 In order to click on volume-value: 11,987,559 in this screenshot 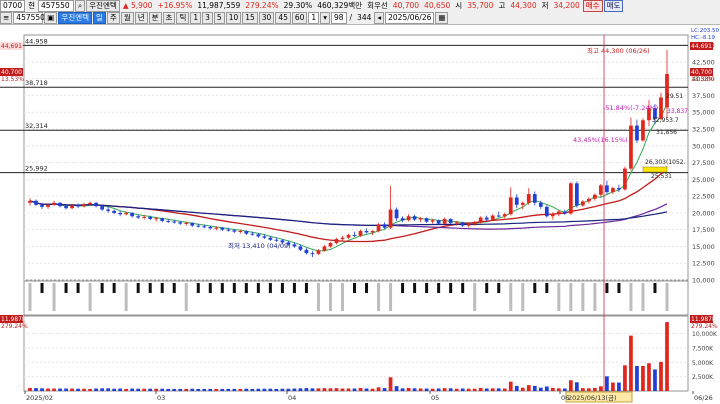, I will do `click(219, 5)`.